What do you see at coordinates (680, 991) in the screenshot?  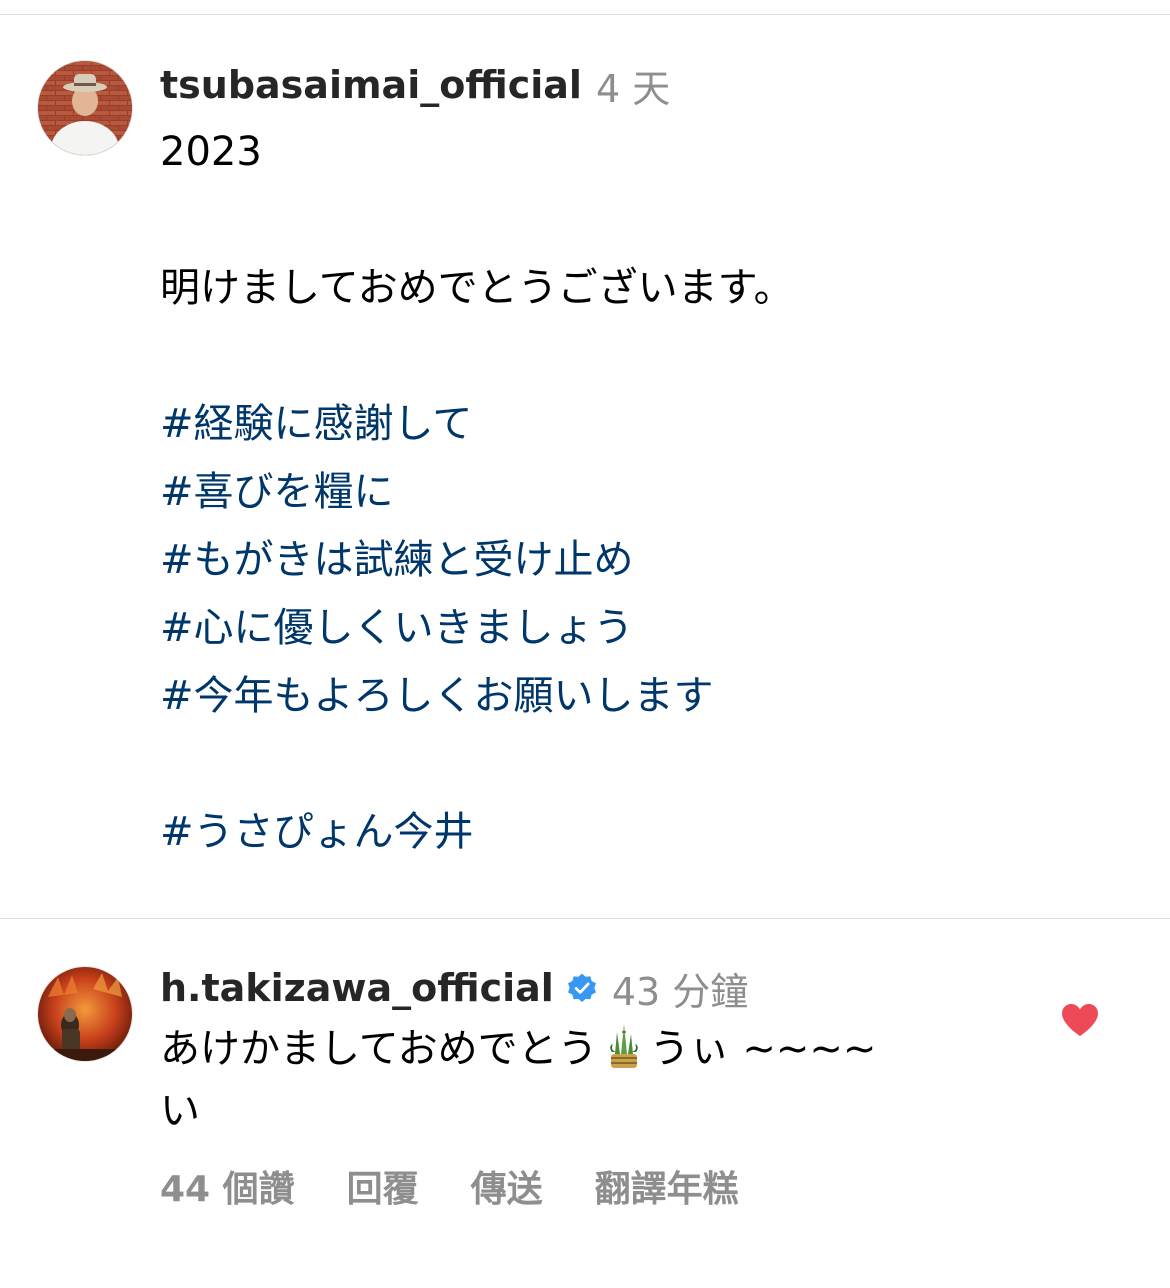 I see `comment-timestamp: 43 分鐘` at bounding box center [680, 991].